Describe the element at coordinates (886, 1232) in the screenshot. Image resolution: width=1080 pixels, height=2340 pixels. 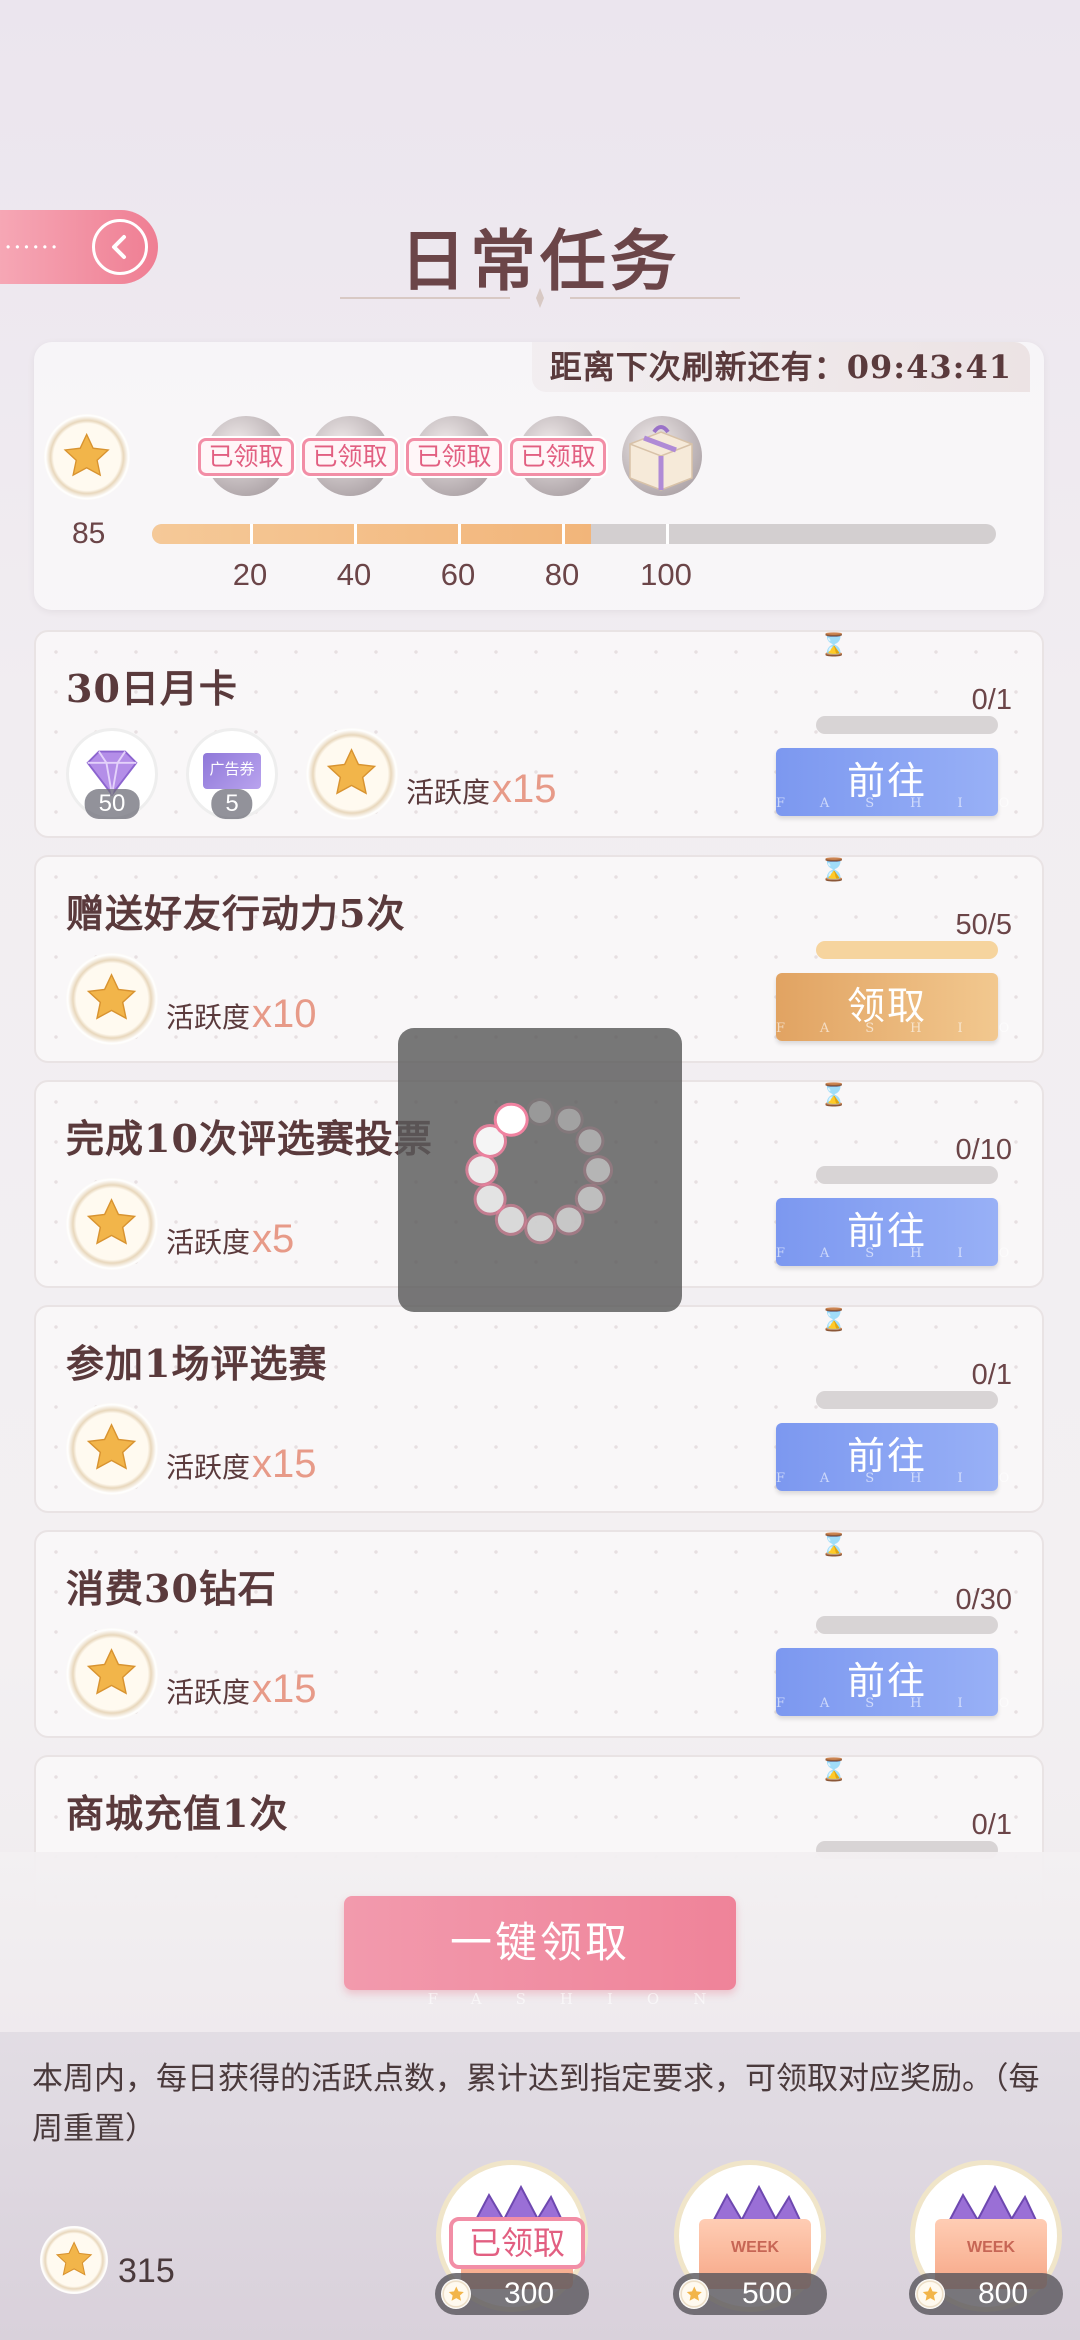
I see `go-button-label: 前往` at that location.